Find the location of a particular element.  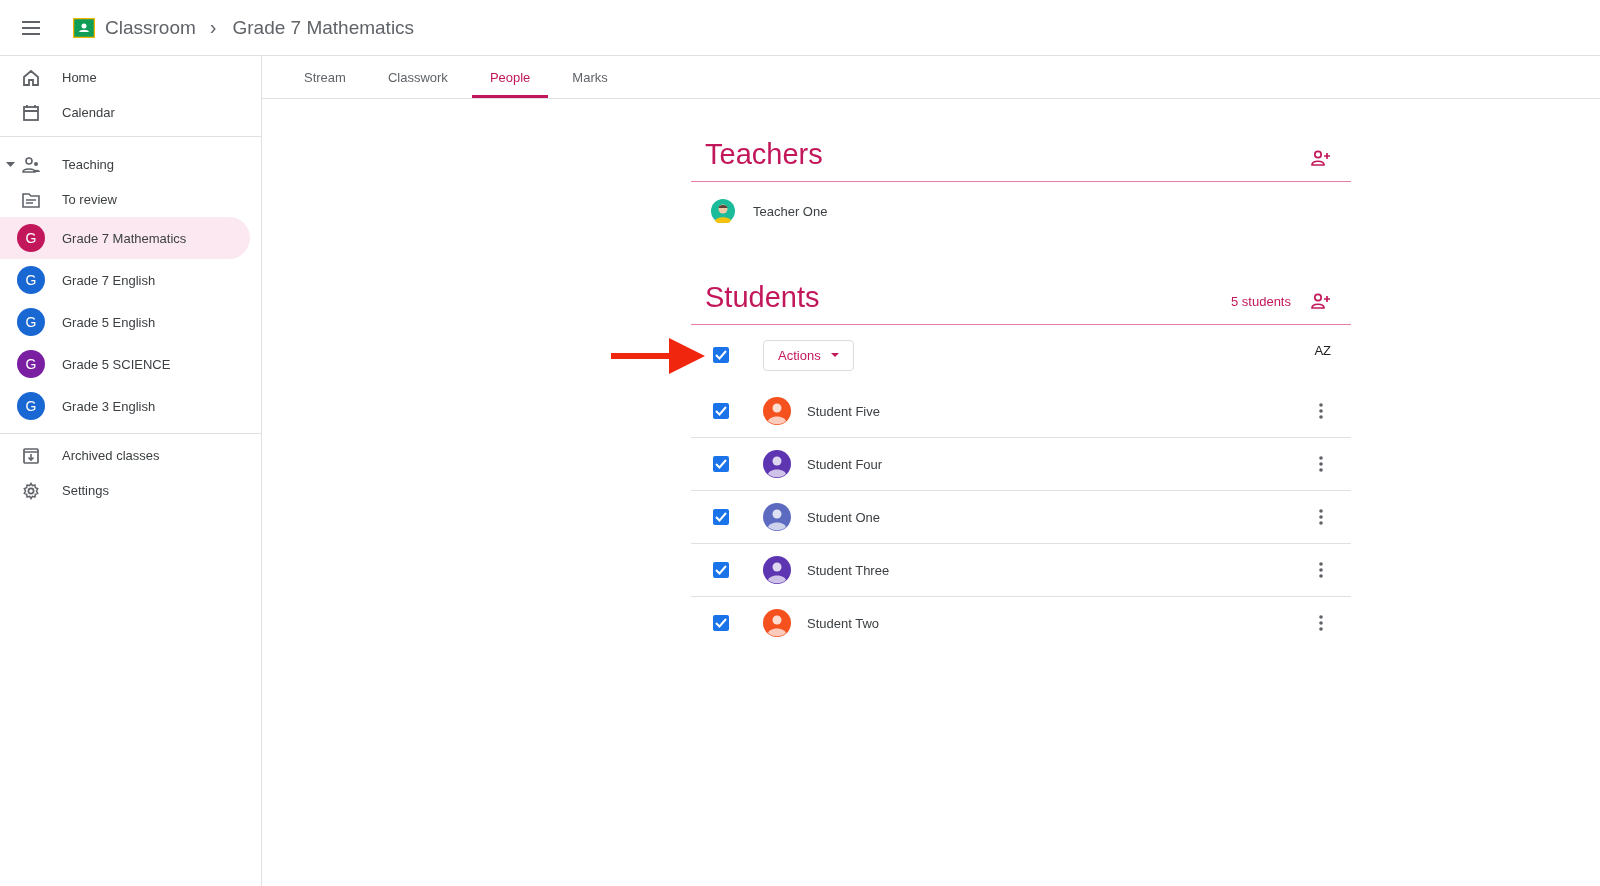

class-item: G Grade 5 English is located at coordinates (125, 322).